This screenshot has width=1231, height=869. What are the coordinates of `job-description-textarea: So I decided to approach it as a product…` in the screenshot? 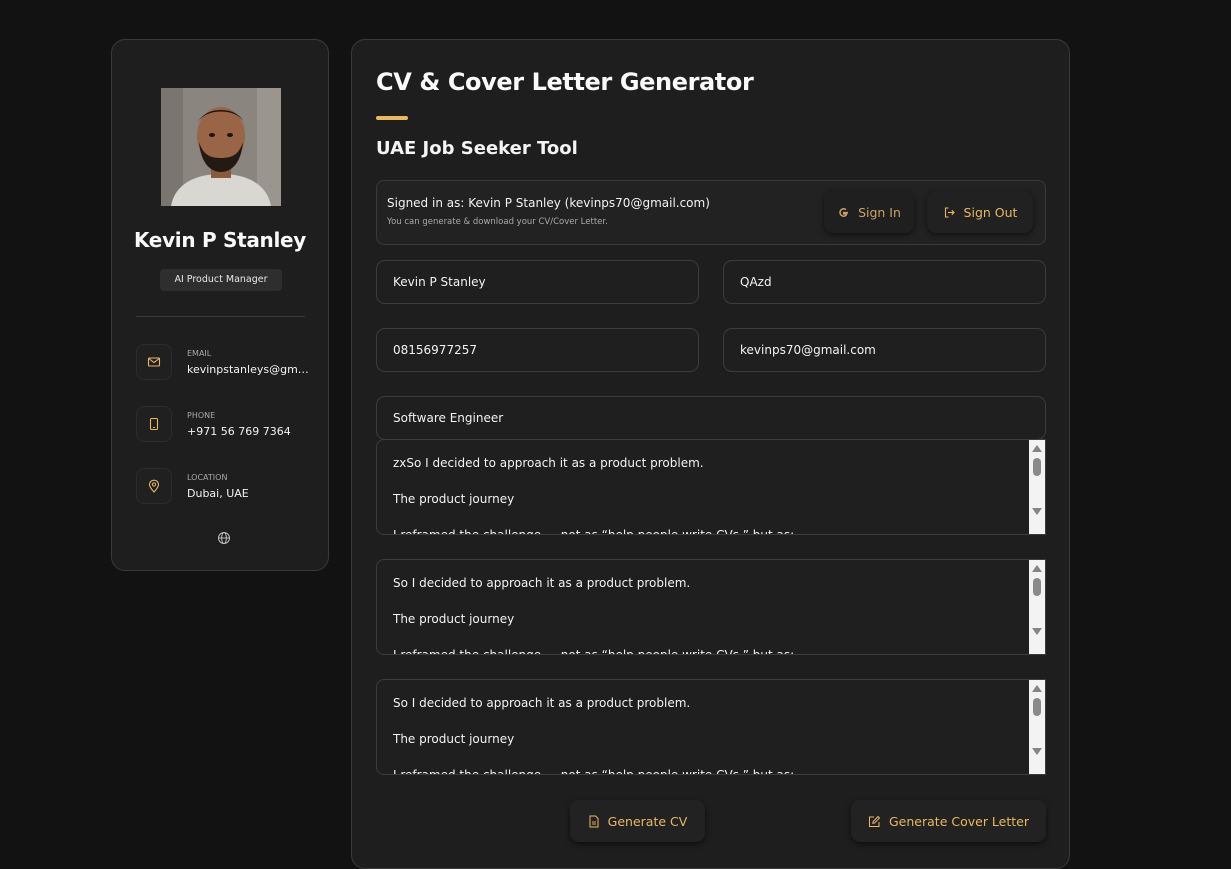 It's located at (711, 727).